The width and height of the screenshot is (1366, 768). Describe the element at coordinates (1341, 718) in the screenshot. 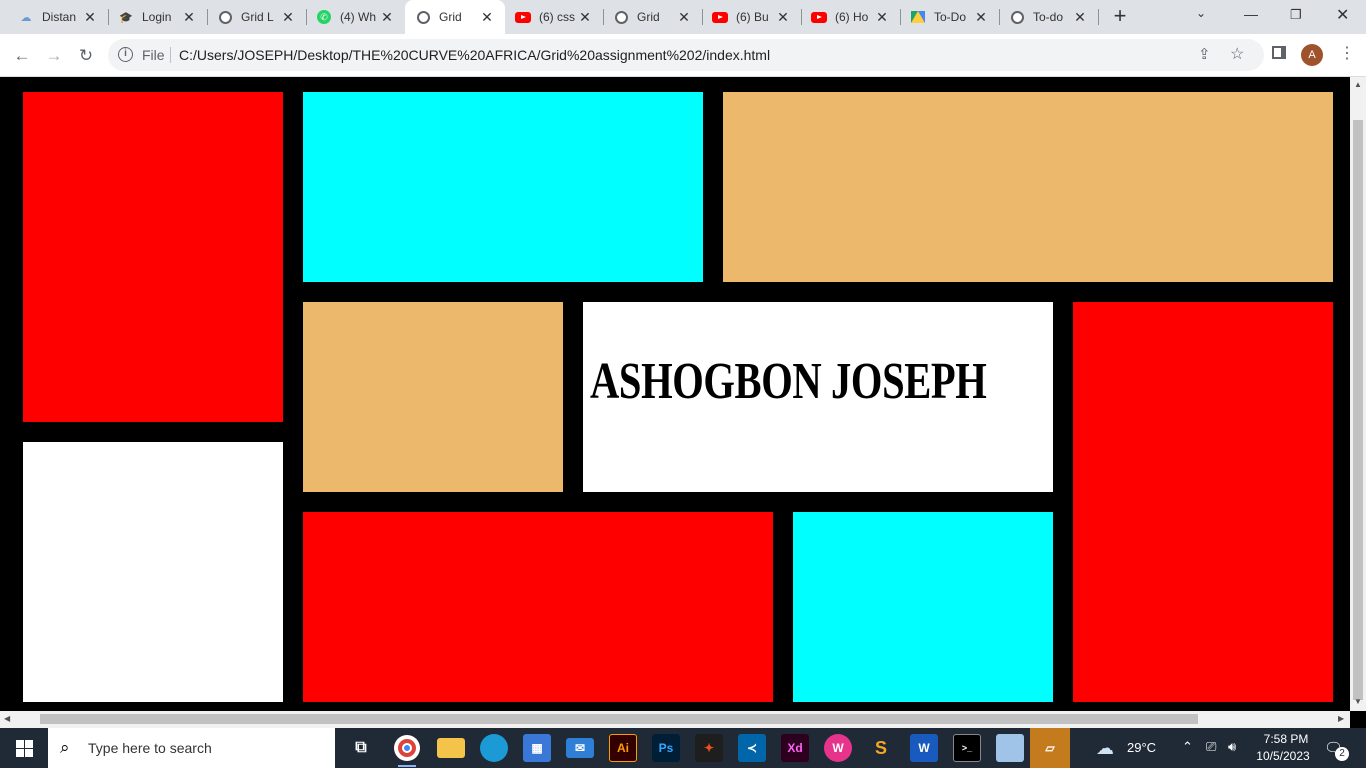

I see `scroll-right-icon: ▶` at that location.